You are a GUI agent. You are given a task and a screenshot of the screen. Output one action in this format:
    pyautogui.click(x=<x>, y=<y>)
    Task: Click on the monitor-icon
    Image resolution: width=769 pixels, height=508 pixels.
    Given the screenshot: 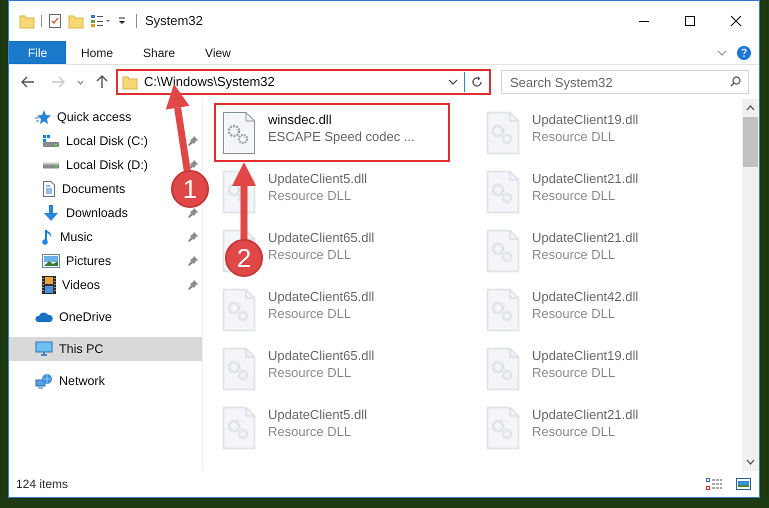 What is the action you would take?
    pyautogui.click(x=44, y=349)
    